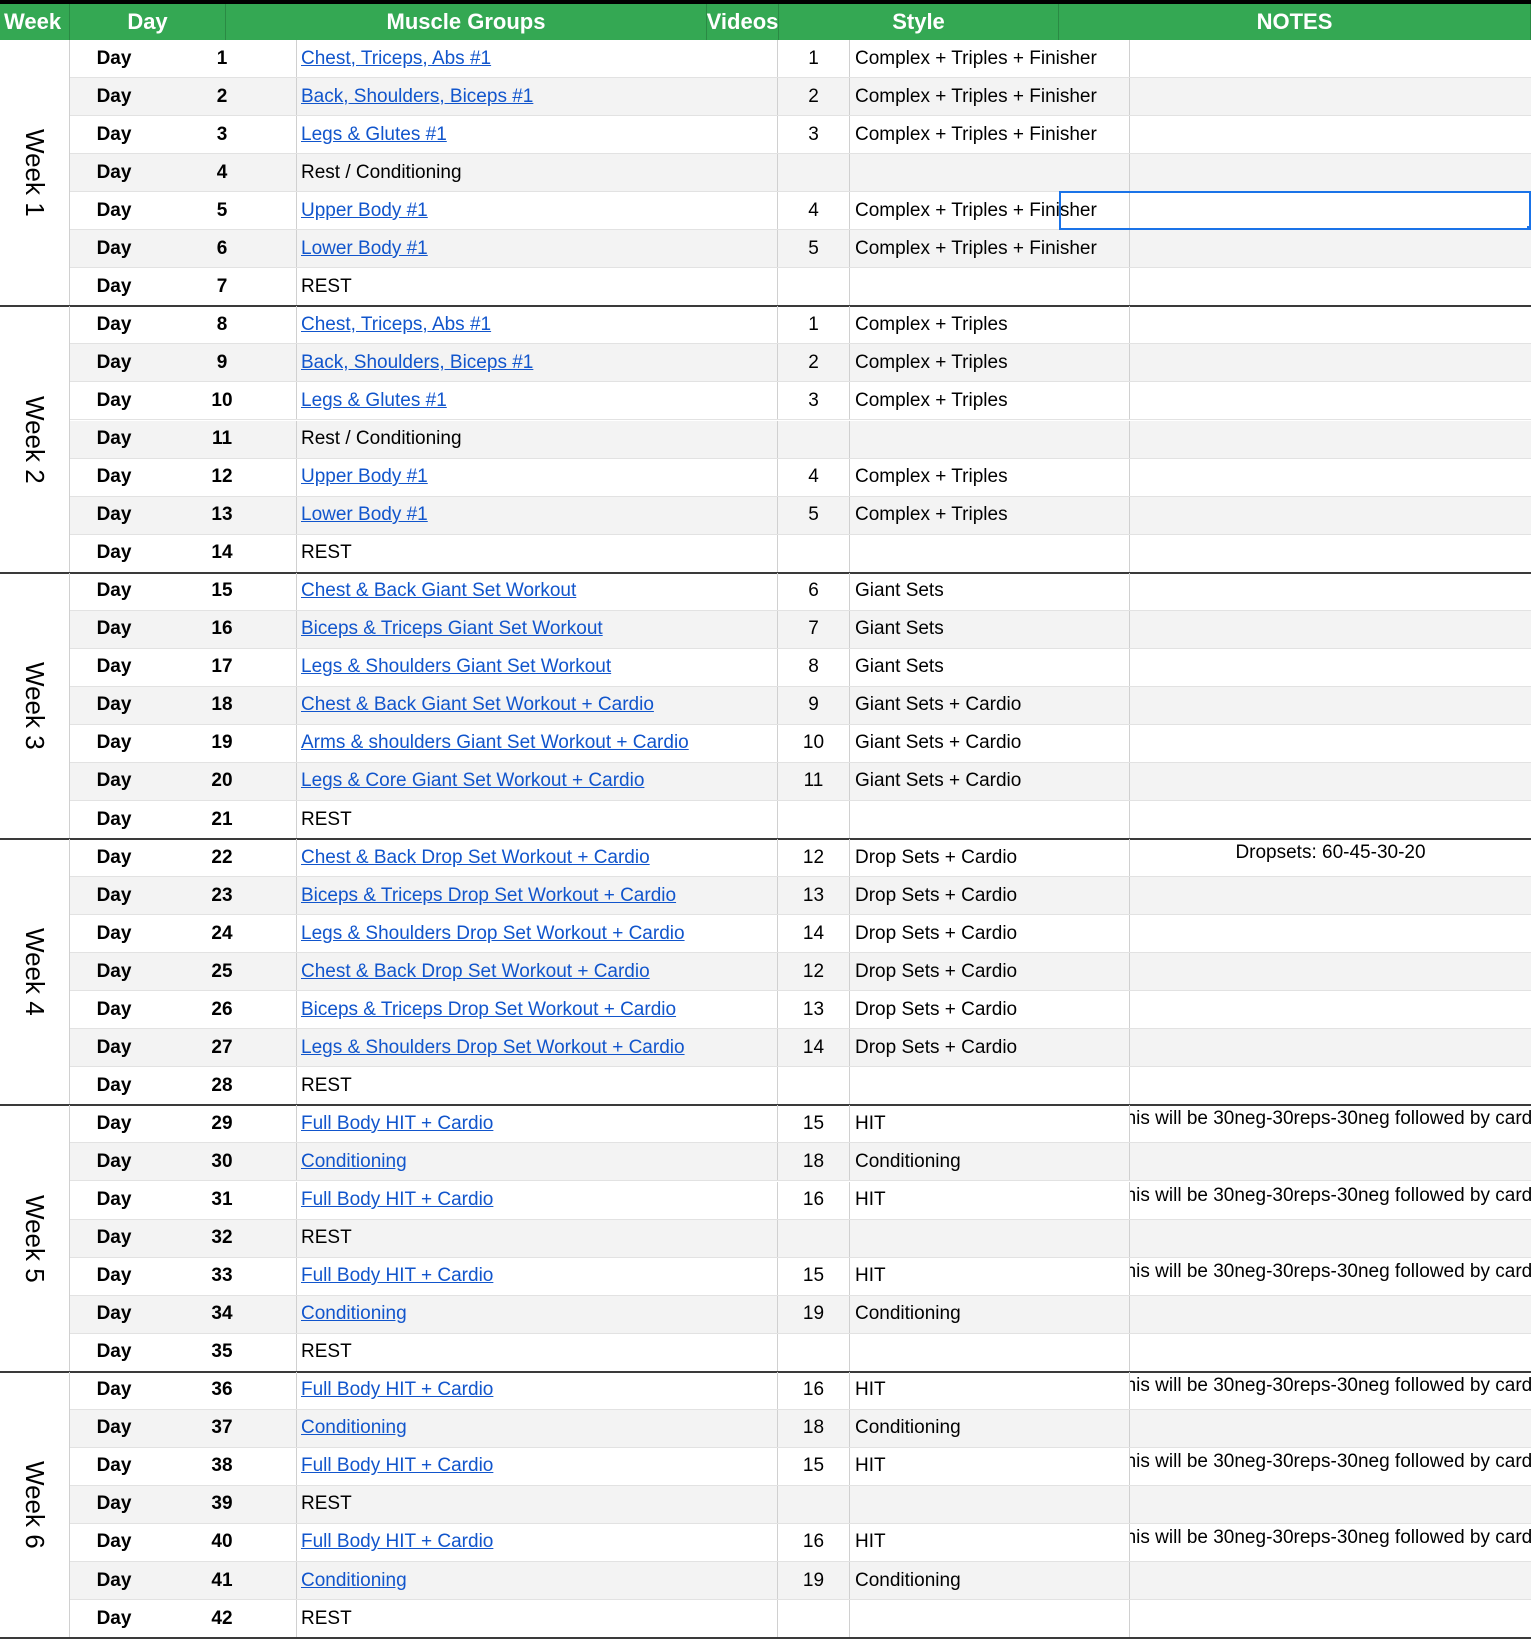 This screenshot has width=1531, height=1639. I want to click on workout-link: Chest & Back Giant Set Workout + Cardio, so click(477, 705).